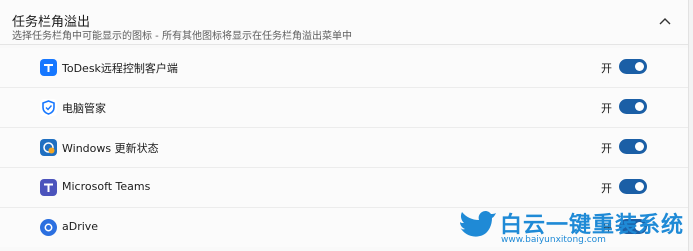  I want to click on bird-logo-icon, so click(476, 225).